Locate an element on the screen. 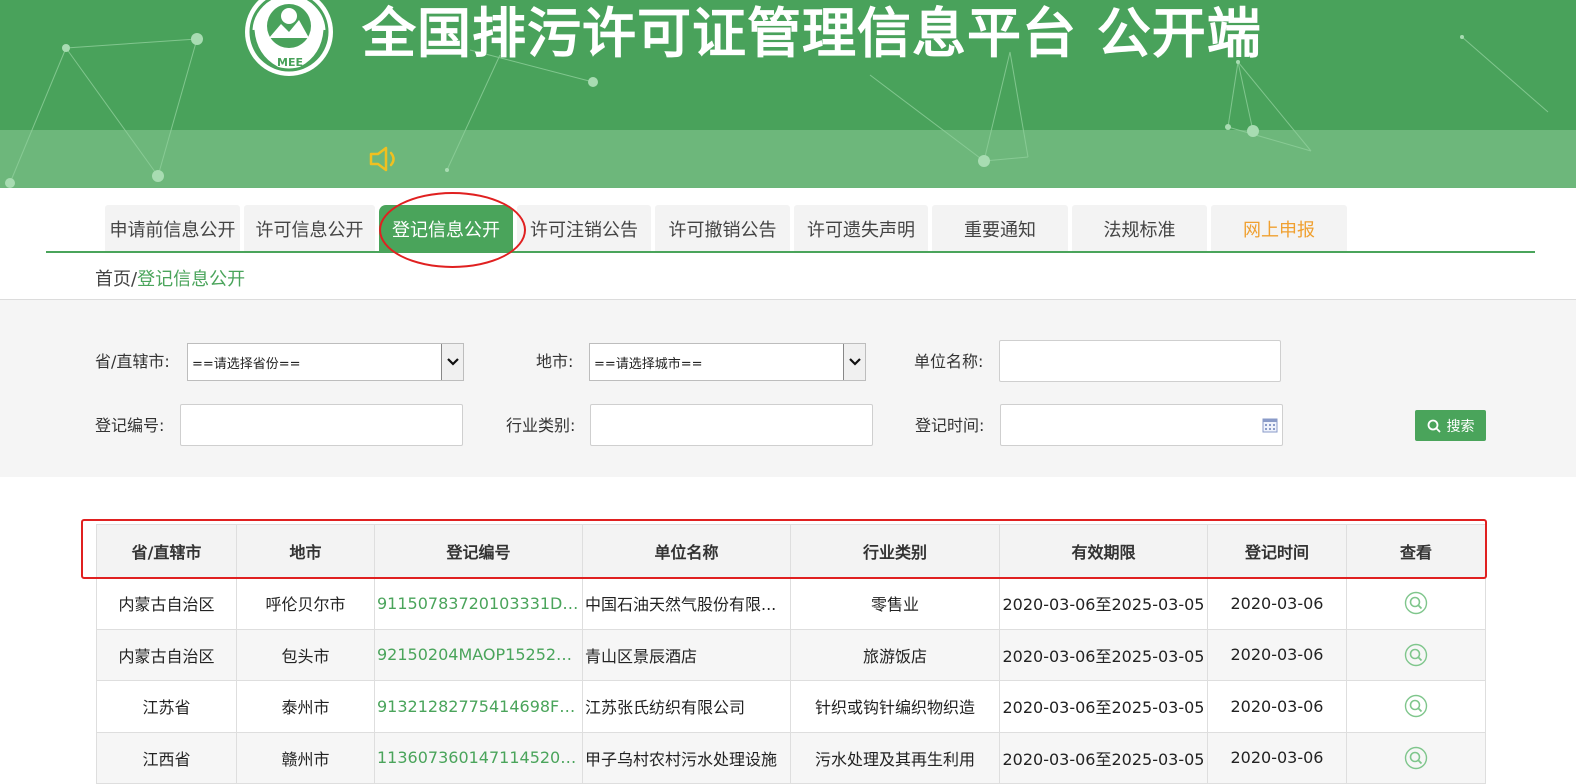 The width and height of the screenshot is (1576, 784). tab-pre-application: 申请前信息公开 is located at coordinates (172, 228).